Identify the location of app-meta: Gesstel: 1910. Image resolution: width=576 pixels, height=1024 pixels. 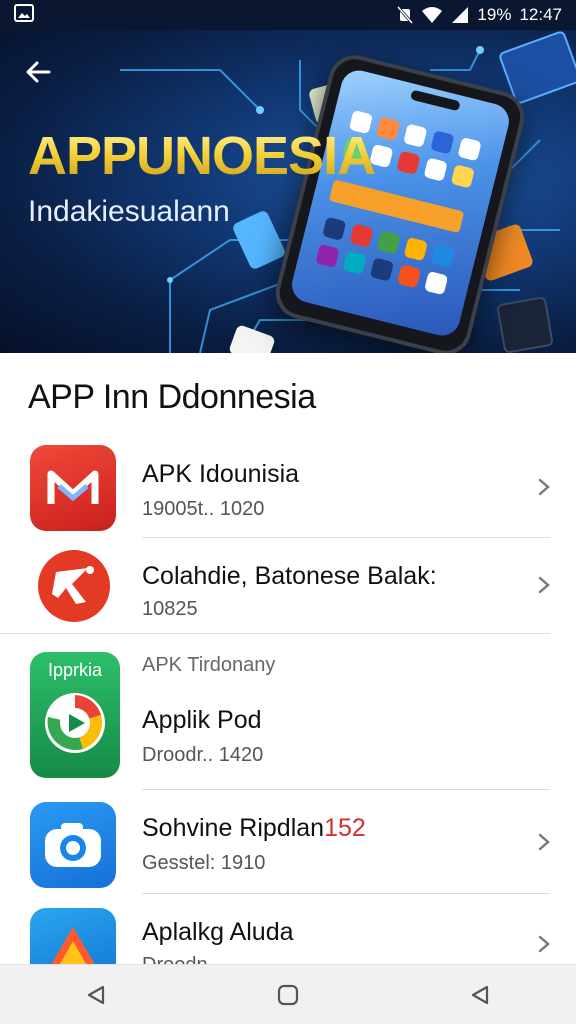
(204, 863).